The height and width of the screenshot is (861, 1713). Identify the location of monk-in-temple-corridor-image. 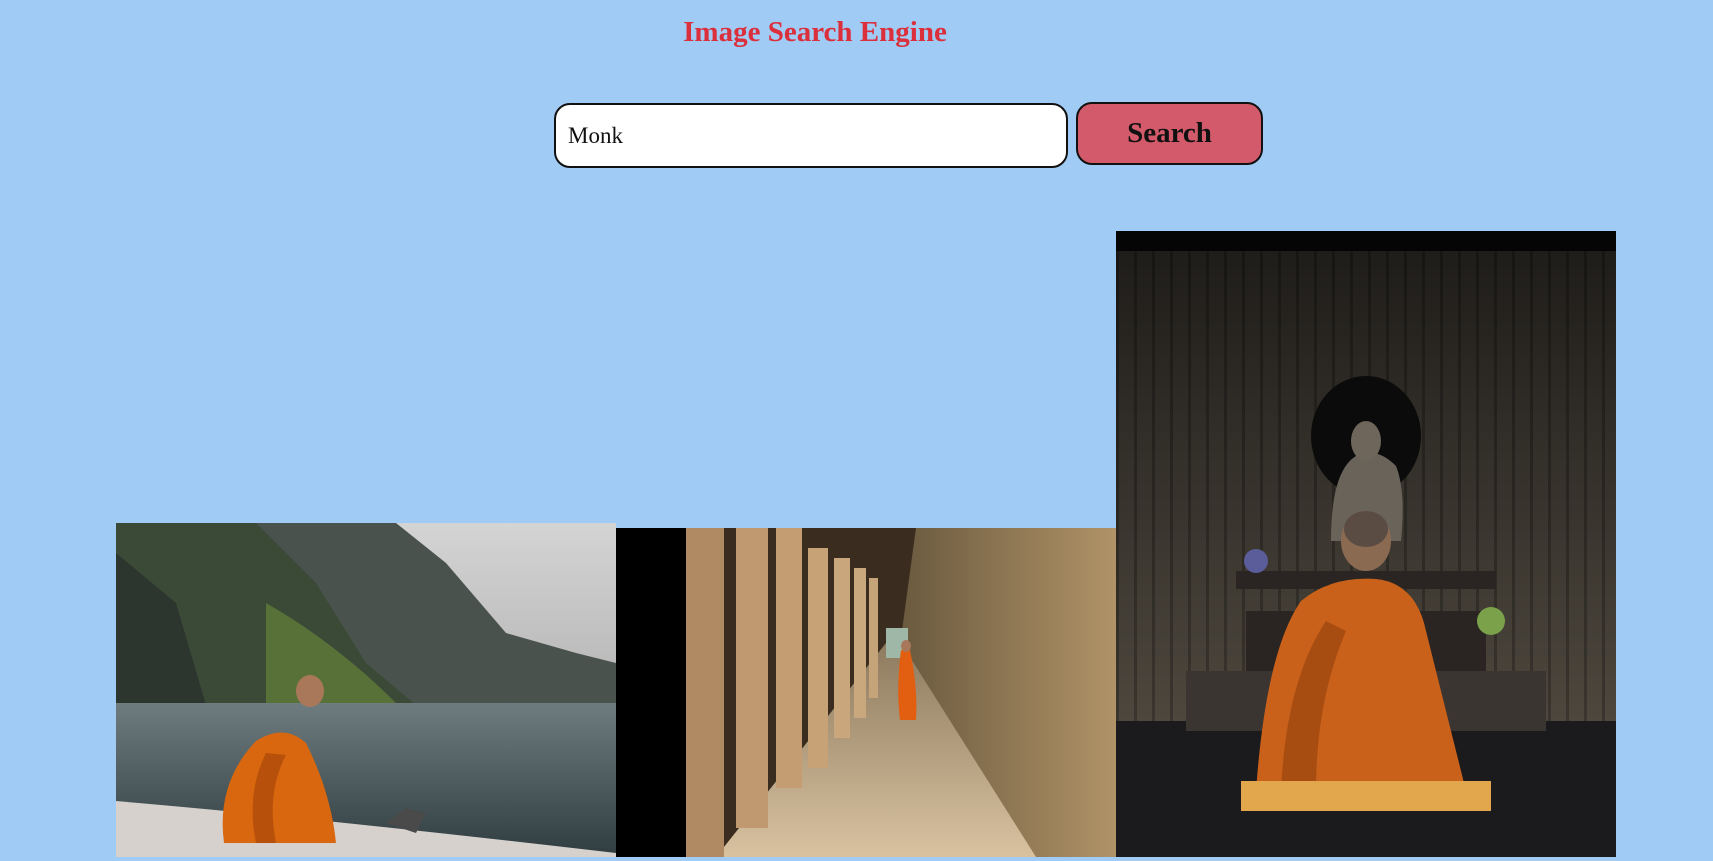
(866, 692).